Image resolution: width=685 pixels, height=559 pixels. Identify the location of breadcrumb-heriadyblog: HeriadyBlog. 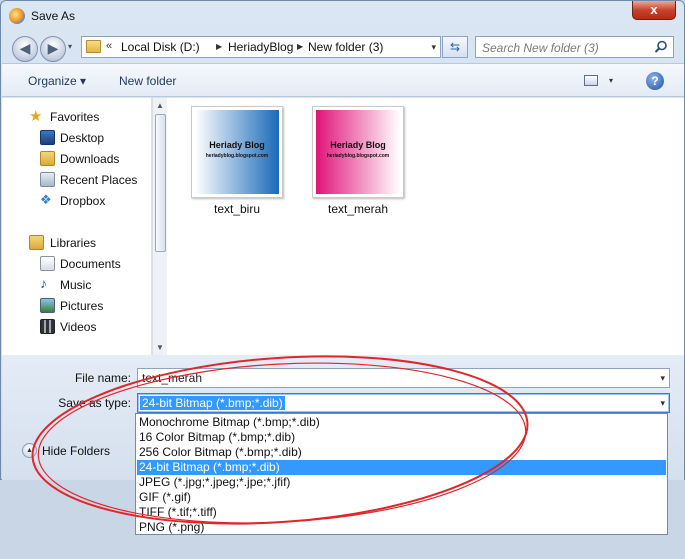
(260, 47).